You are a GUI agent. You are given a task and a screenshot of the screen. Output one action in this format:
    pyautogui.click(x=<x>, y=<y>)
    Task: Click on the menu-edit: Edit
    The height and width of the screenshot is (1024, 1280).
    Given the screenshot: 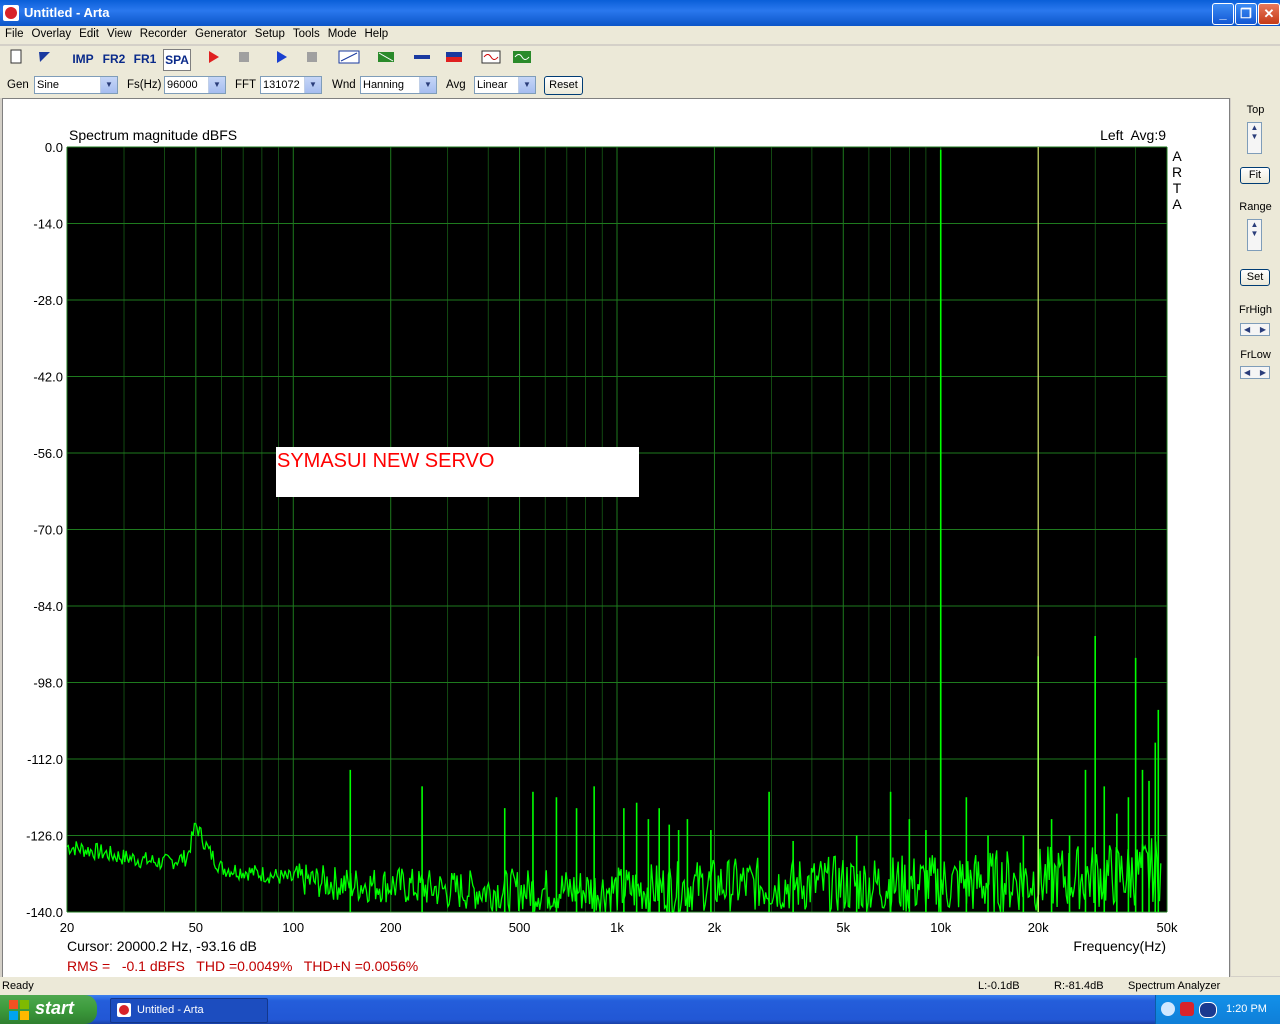 What is the action you would take?
    pyautogui.click(x=88, y=33)
    